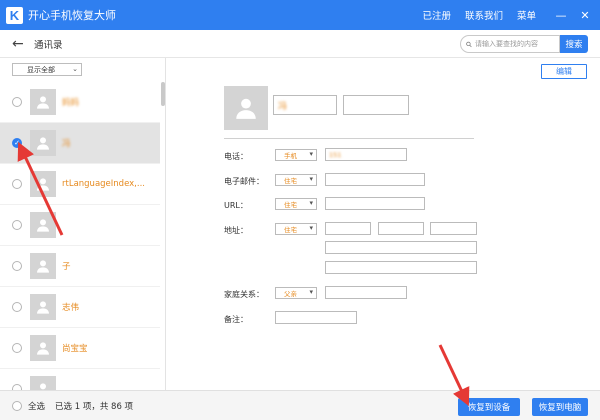  What do you see at coordinates (41, 69) in the screenshot?
I see `filter-select-value: 显示全部` at bounding box center [41, 69].